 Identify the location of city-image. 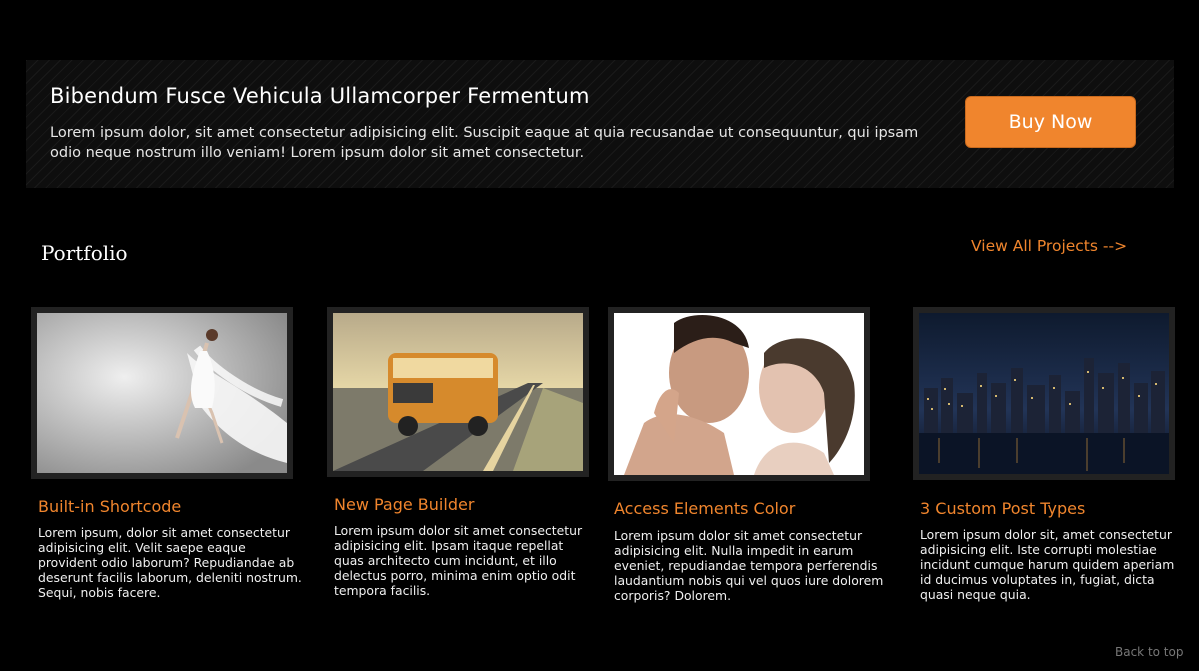
(1044, 393).